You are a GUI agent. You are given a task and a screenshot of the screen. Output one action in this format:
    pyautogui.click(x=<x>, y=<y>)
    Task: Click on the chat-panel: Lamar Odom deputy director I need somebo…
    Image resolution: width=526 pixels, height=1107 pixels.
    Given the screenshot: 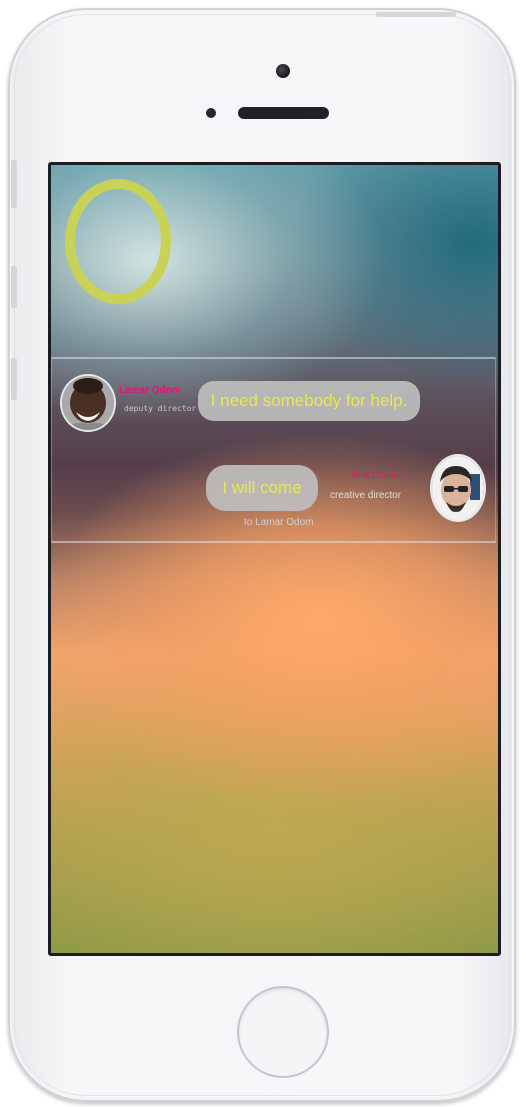 What is the action you would take?
    pyautogui.click(x=273, y=450)
    